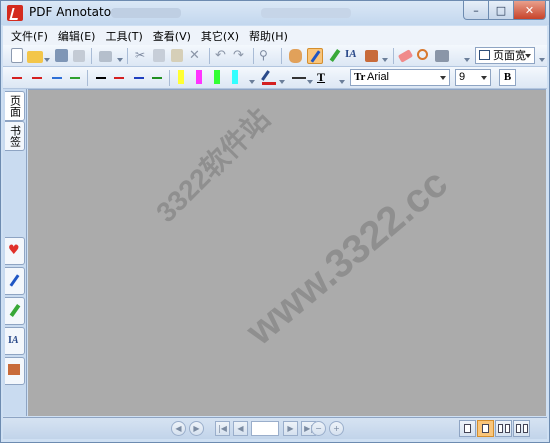  Describe the element at coordinates (400, 77) in the screenshot. I see `font-family-select: Tr Arial` at that location.